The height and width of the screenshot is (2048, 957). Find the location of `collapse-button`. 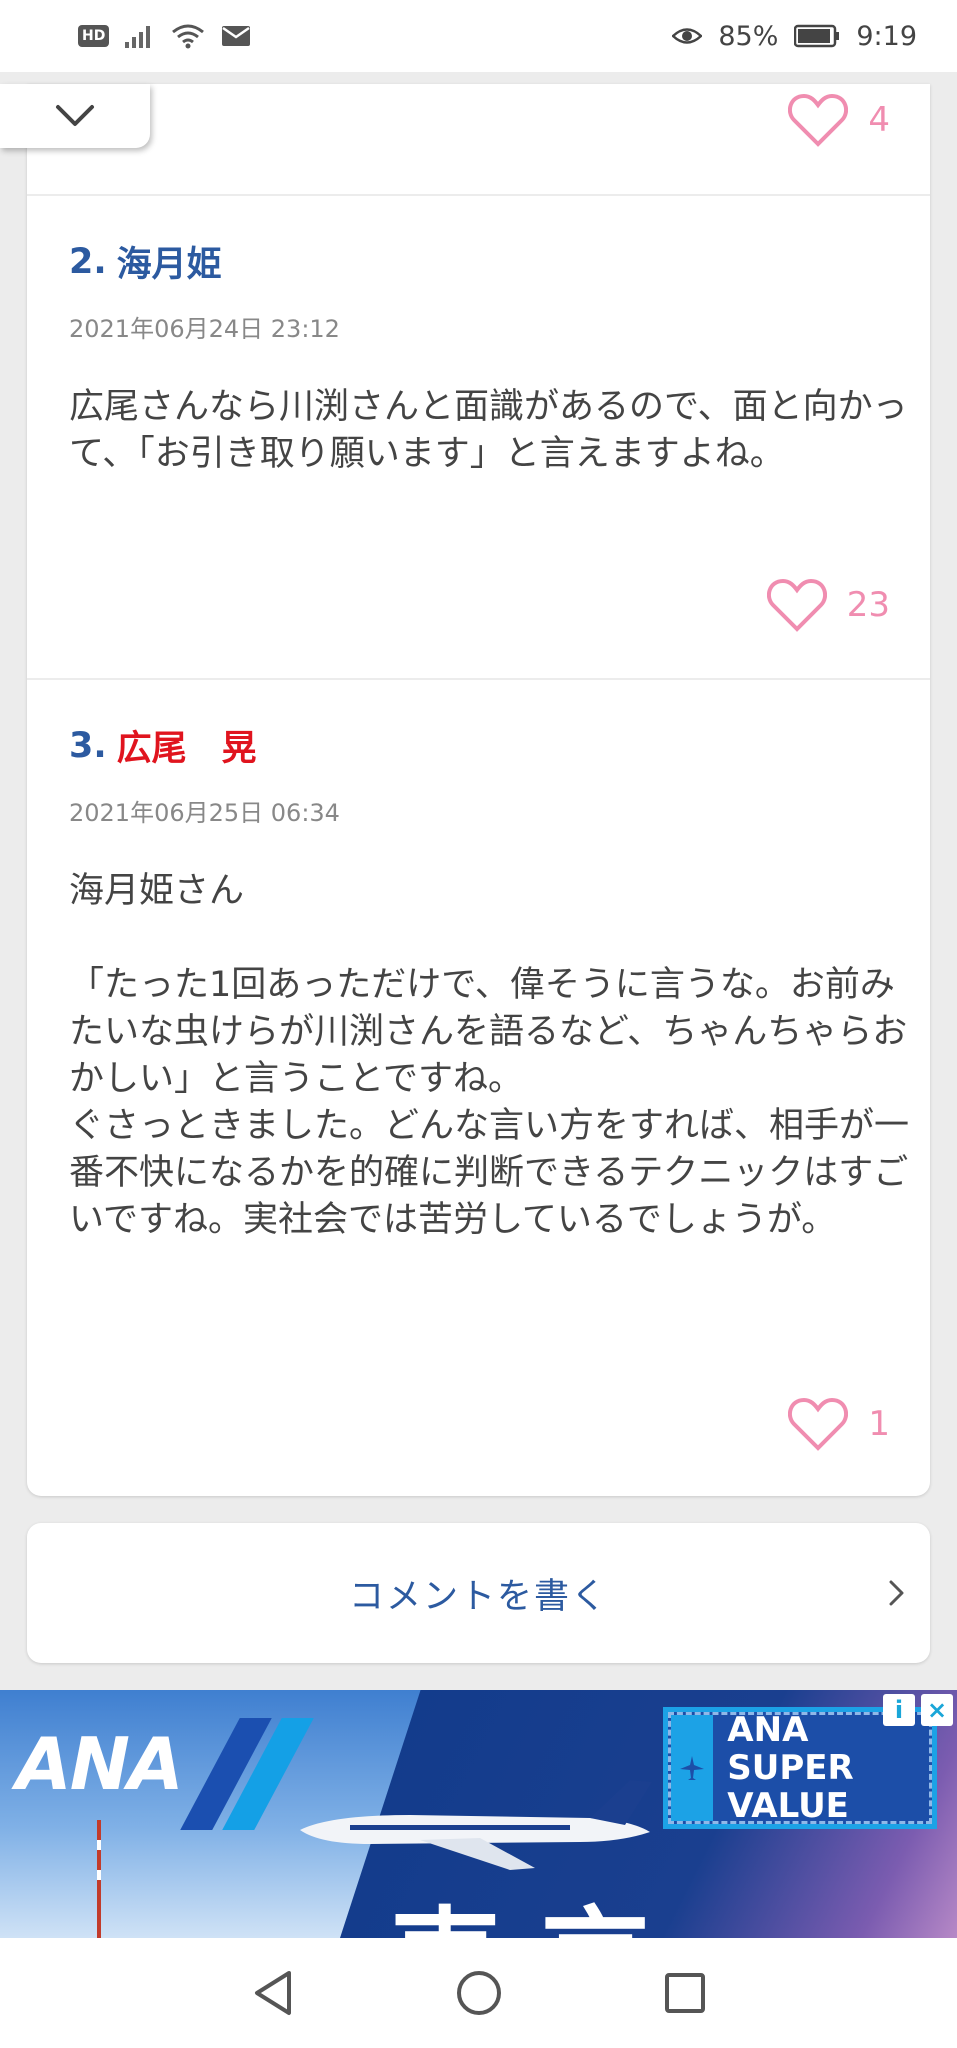

collapse-button is located at coordinates (75, 116).